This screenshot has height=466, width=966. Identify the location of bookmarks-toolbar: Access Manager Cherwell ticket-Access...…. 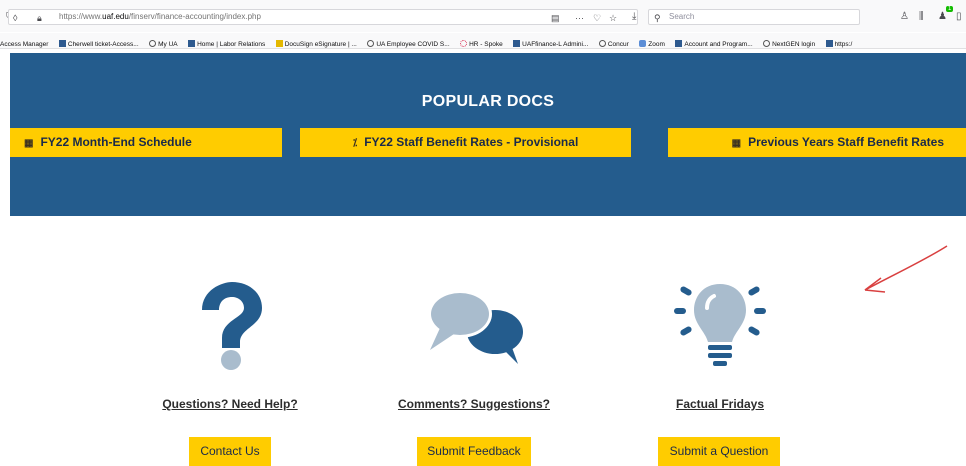
(483, 41).